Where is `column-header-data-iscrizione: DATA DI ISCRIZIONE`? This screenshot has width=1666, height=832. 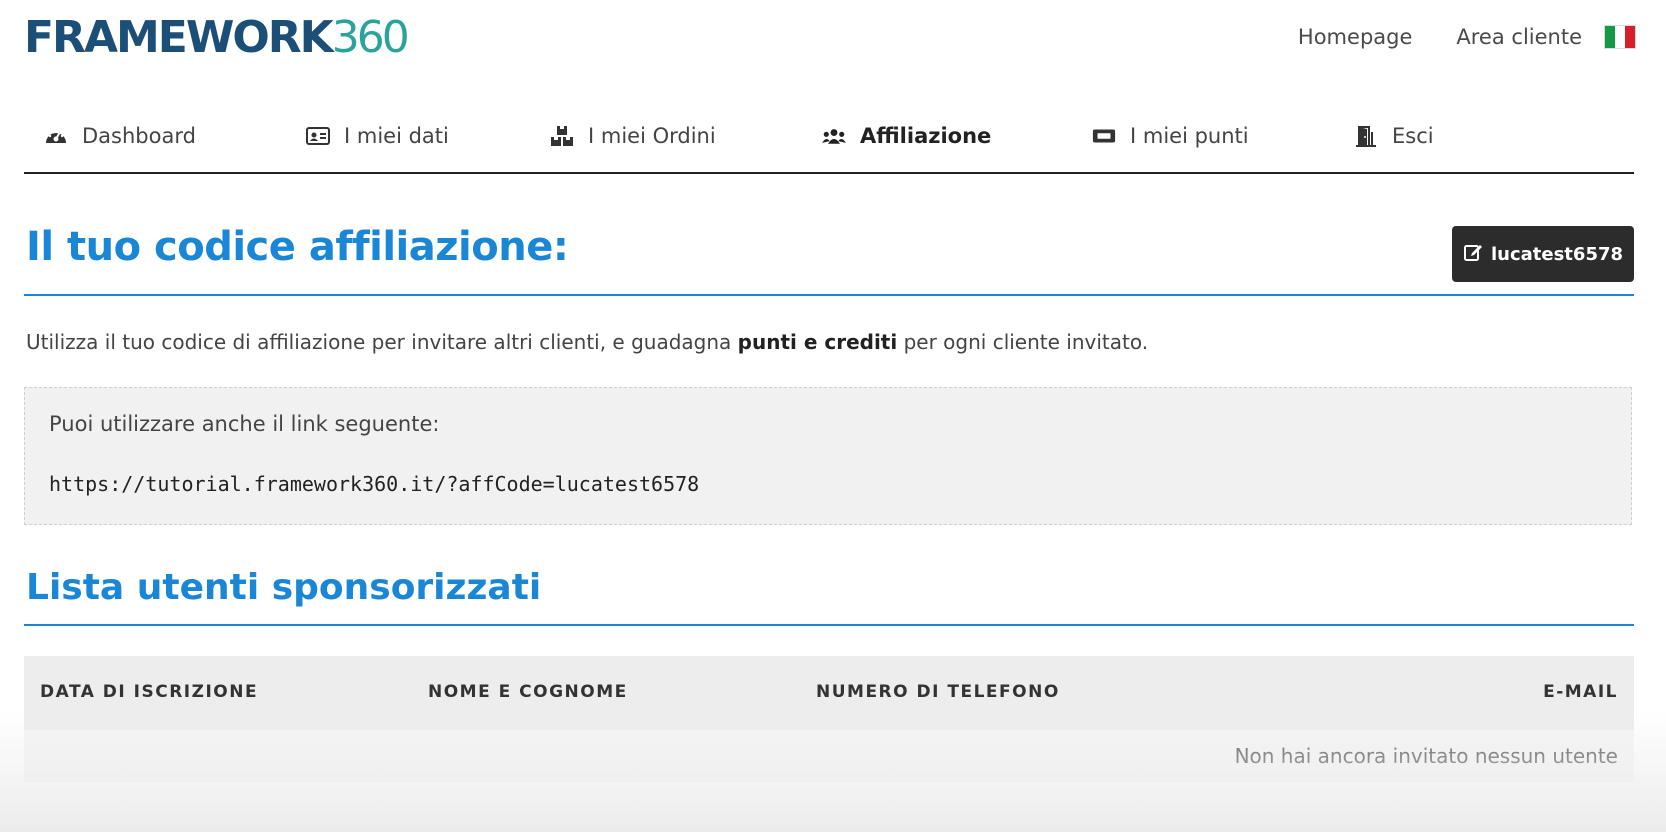 column-header-data-iscrizione: DATA DI ISCRIZIONE is located at coordinates (149, 692).